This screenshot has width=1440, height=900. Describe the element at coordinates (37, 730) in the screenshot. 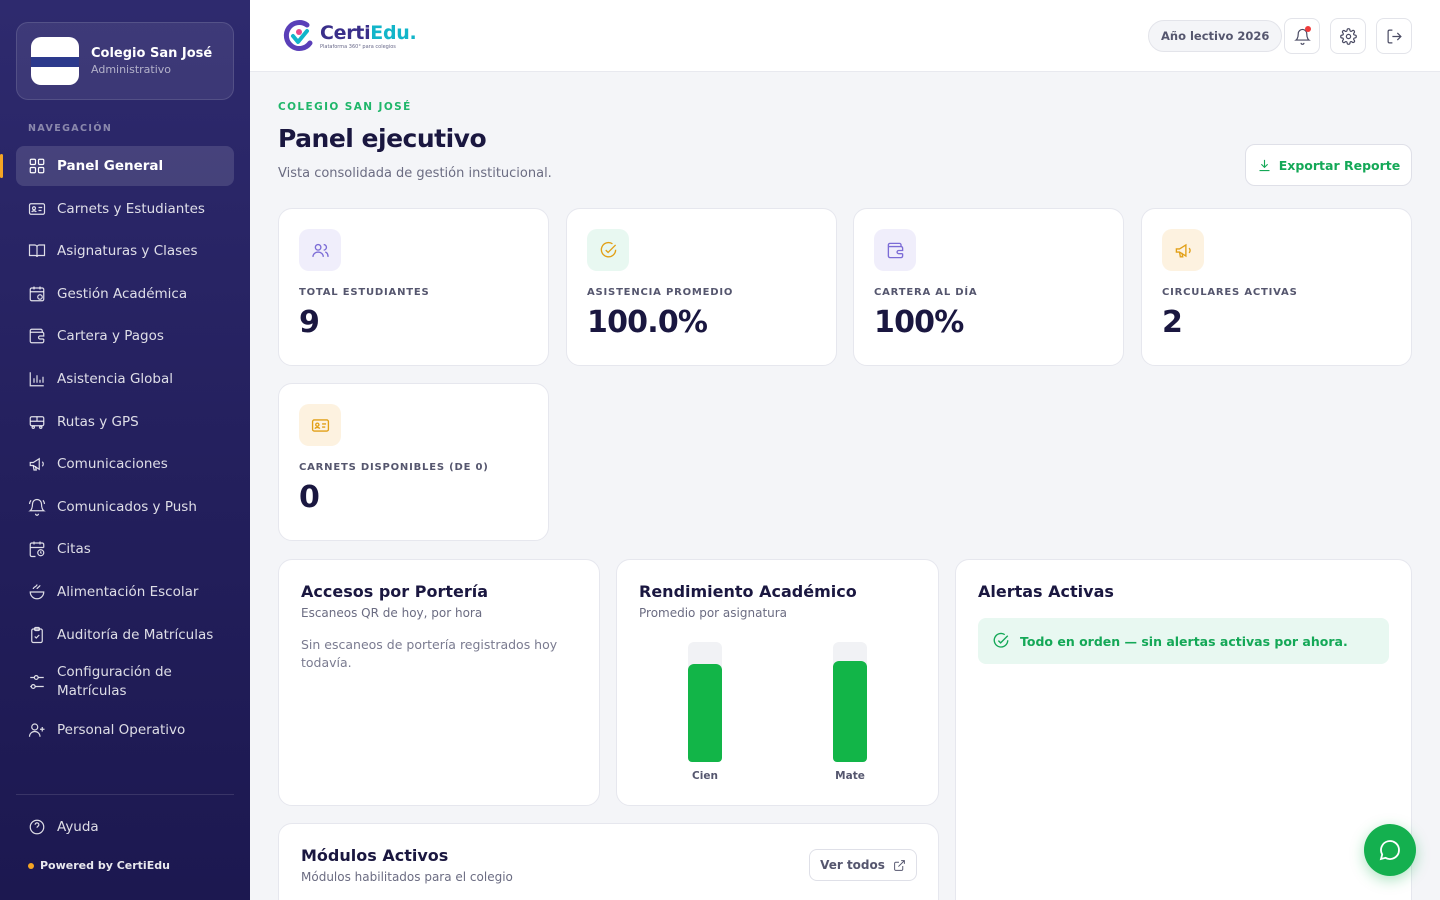

I see `user-plus-icon` at that location.